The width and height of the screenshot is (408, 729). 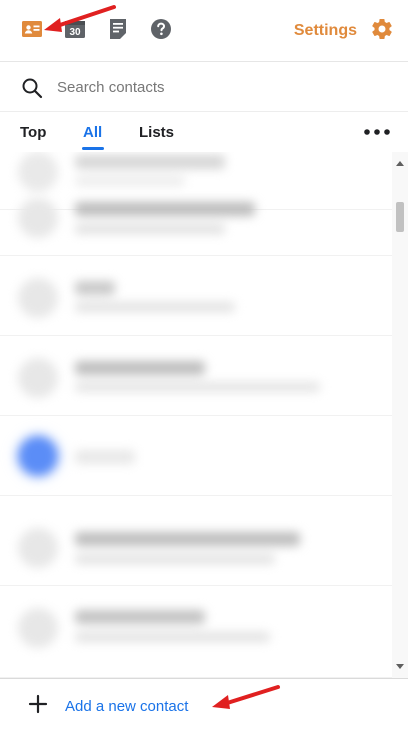 I want to click on add-new-contact-link: Add a new contact, so click(x=126, y=706).